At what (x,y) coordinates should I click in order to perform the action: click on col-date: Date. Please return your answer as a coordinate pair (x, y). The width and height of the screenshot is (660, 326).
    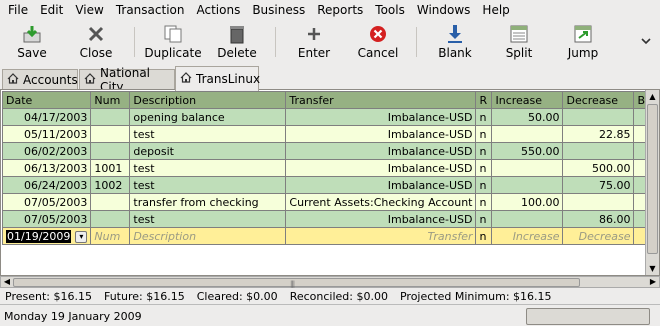
    Looking at the image, I should click on (46, 100).